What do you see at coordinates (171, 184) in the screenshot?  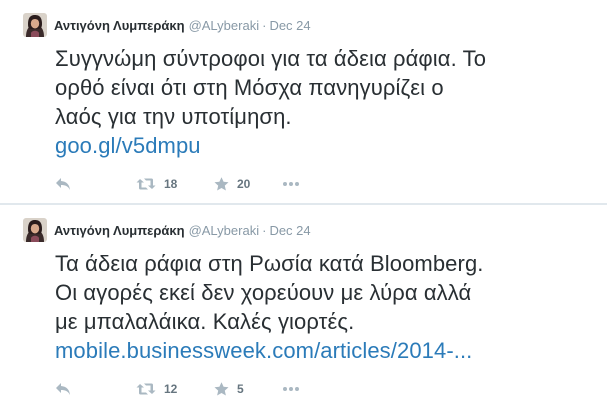 I see `retweet-count: 18` at bounding box center [171, 184].